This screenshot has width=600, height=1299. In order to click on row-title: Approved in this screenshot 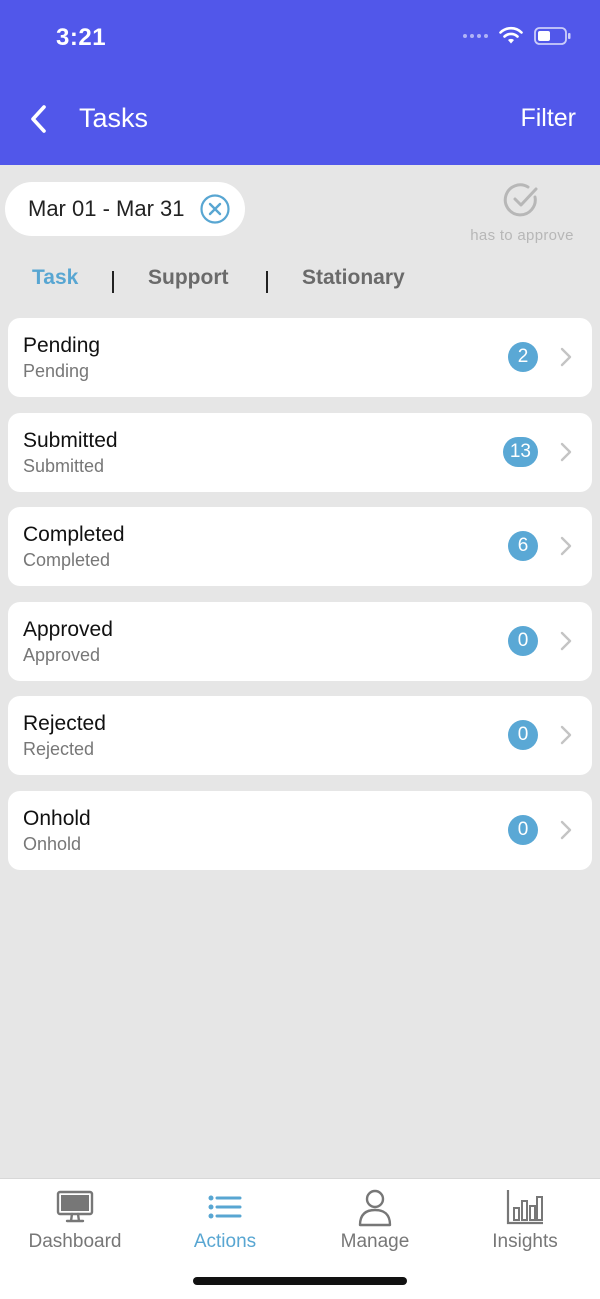, I will do `click(68, 629)`.